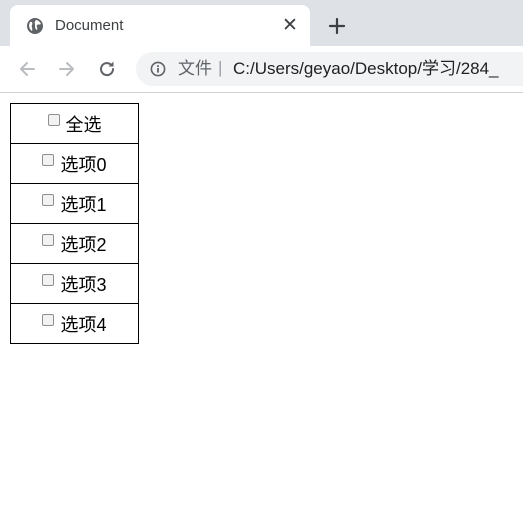 The image size is (523, 511). I want to click on table-row: 全选, so click(74, 123).